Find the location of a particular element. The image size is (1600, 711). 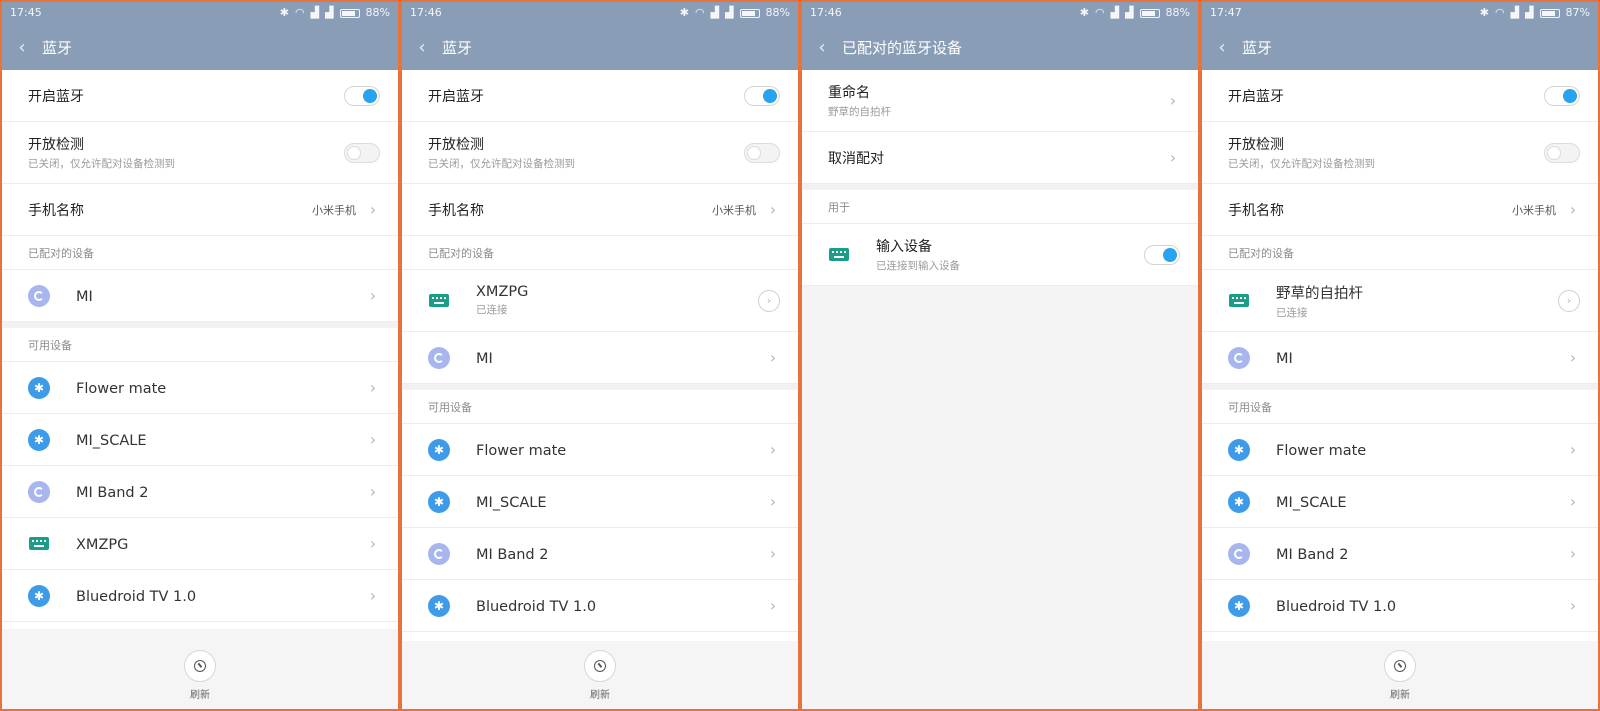

input-device-label: 输入设备 is located at coordinates (904, 247).